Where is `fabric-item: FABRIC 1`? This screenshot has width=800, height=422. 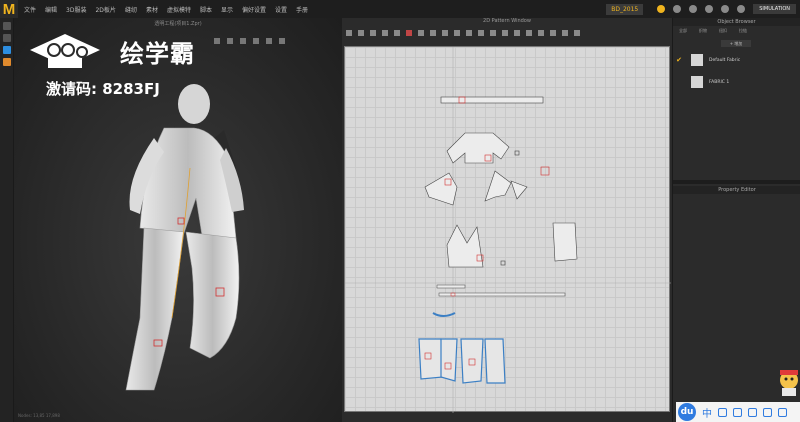 fabric-item: FABRIC 1 is located at coordinates (736, 82).